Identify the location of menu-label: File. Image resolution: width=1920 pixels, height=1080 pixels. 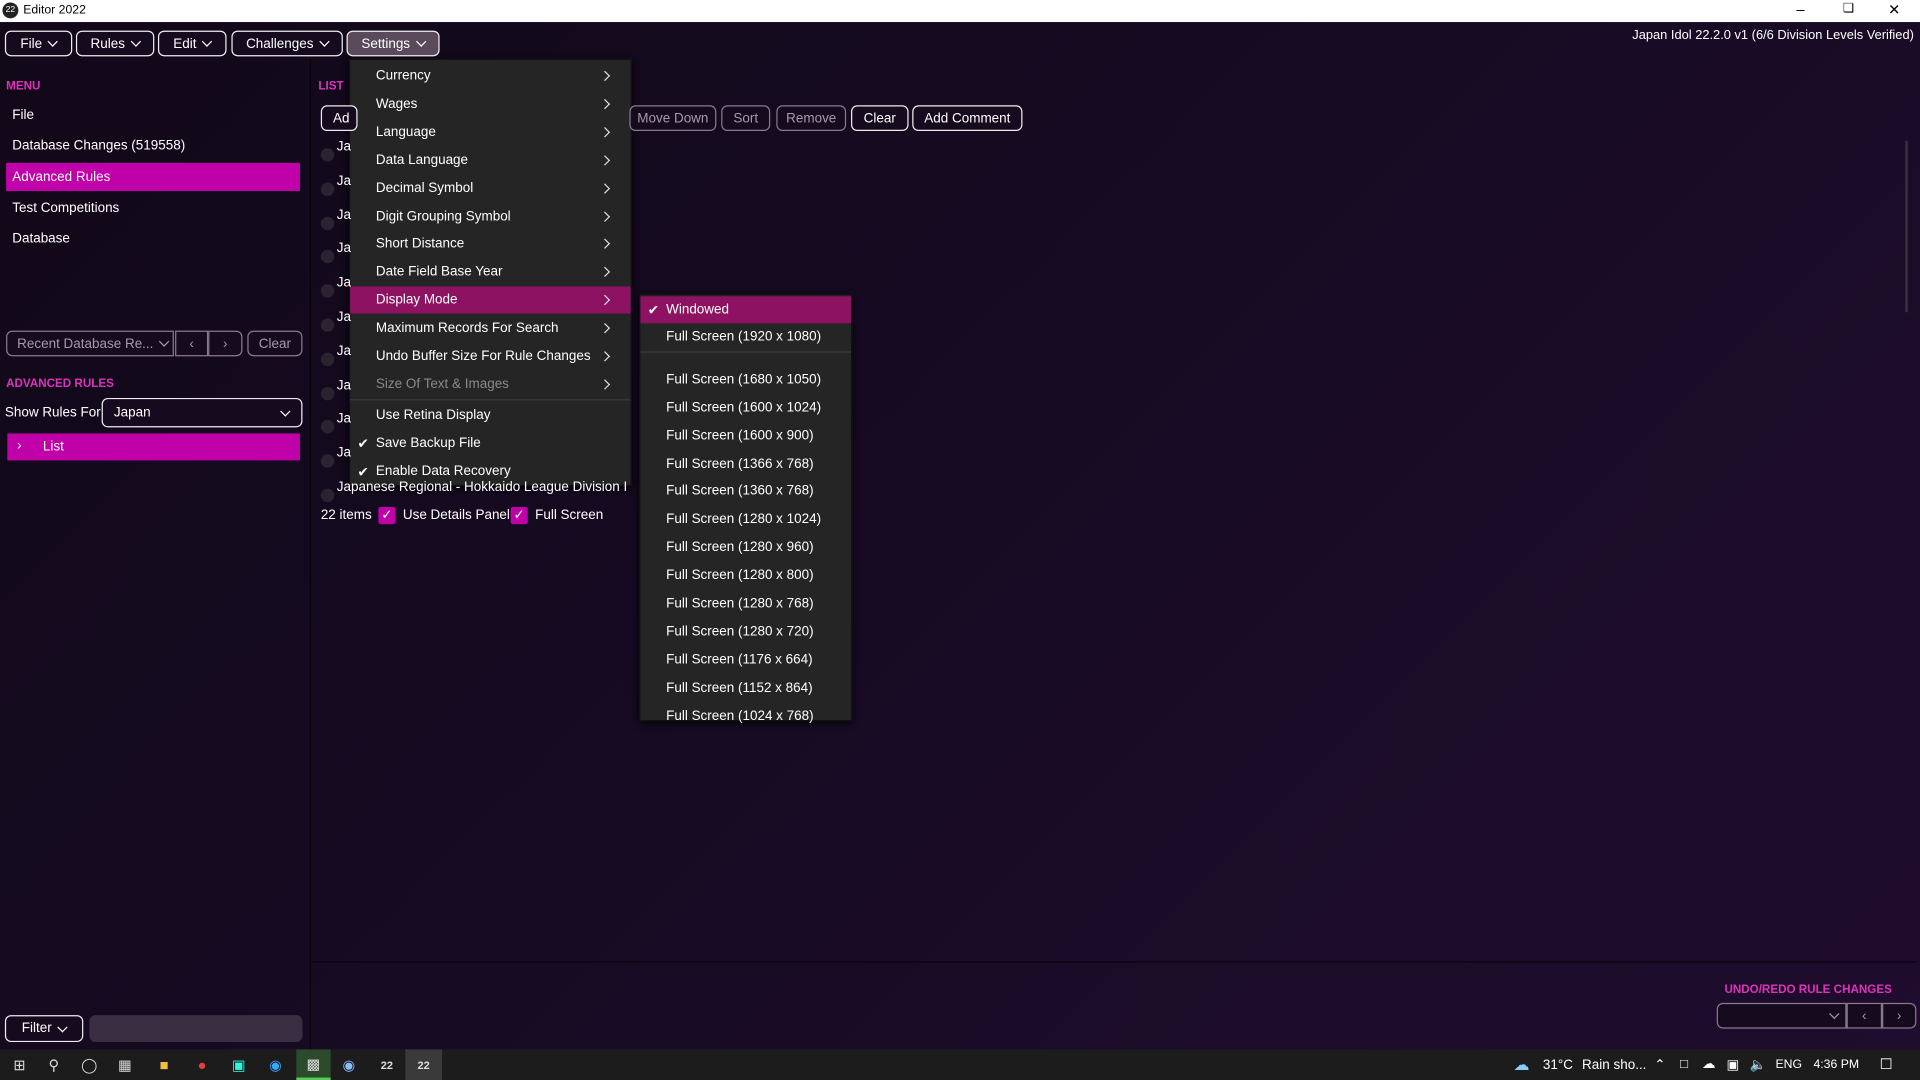
(31, 43).